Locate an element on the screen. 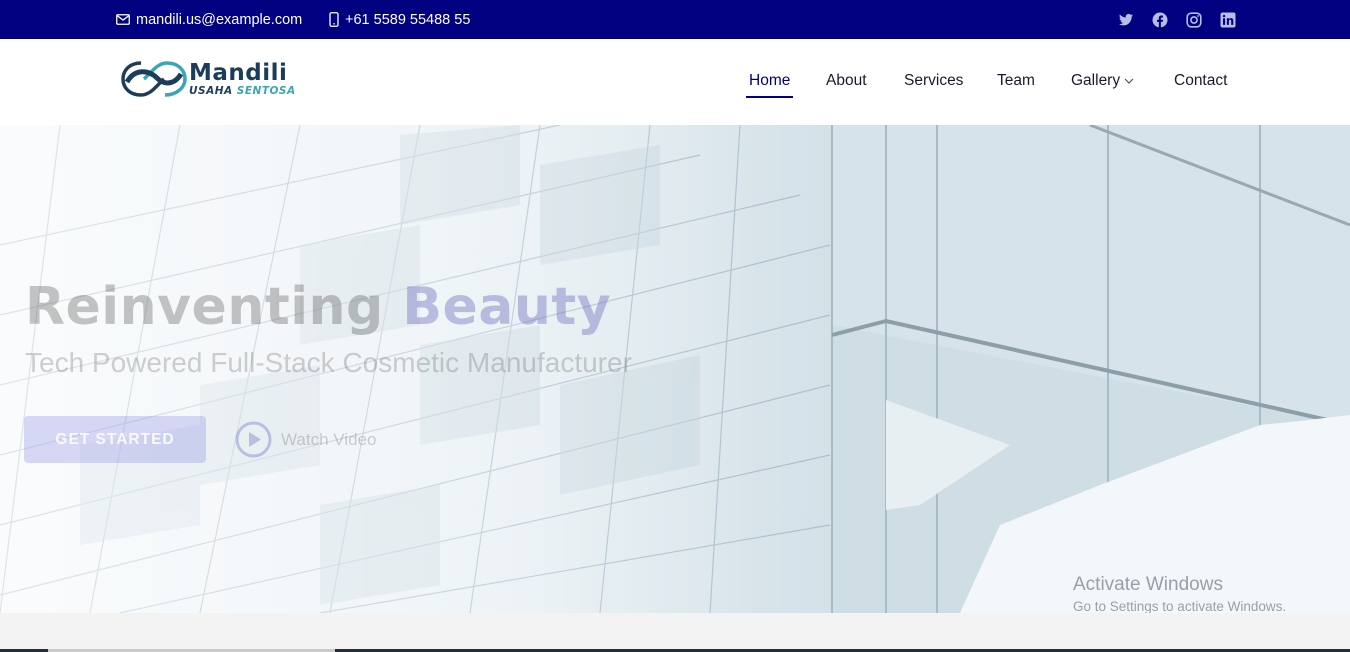 This screenshot has width=1350, height=652. main-nav: Home About Services Team Gallery Contact is located at coordinates (675, 82).